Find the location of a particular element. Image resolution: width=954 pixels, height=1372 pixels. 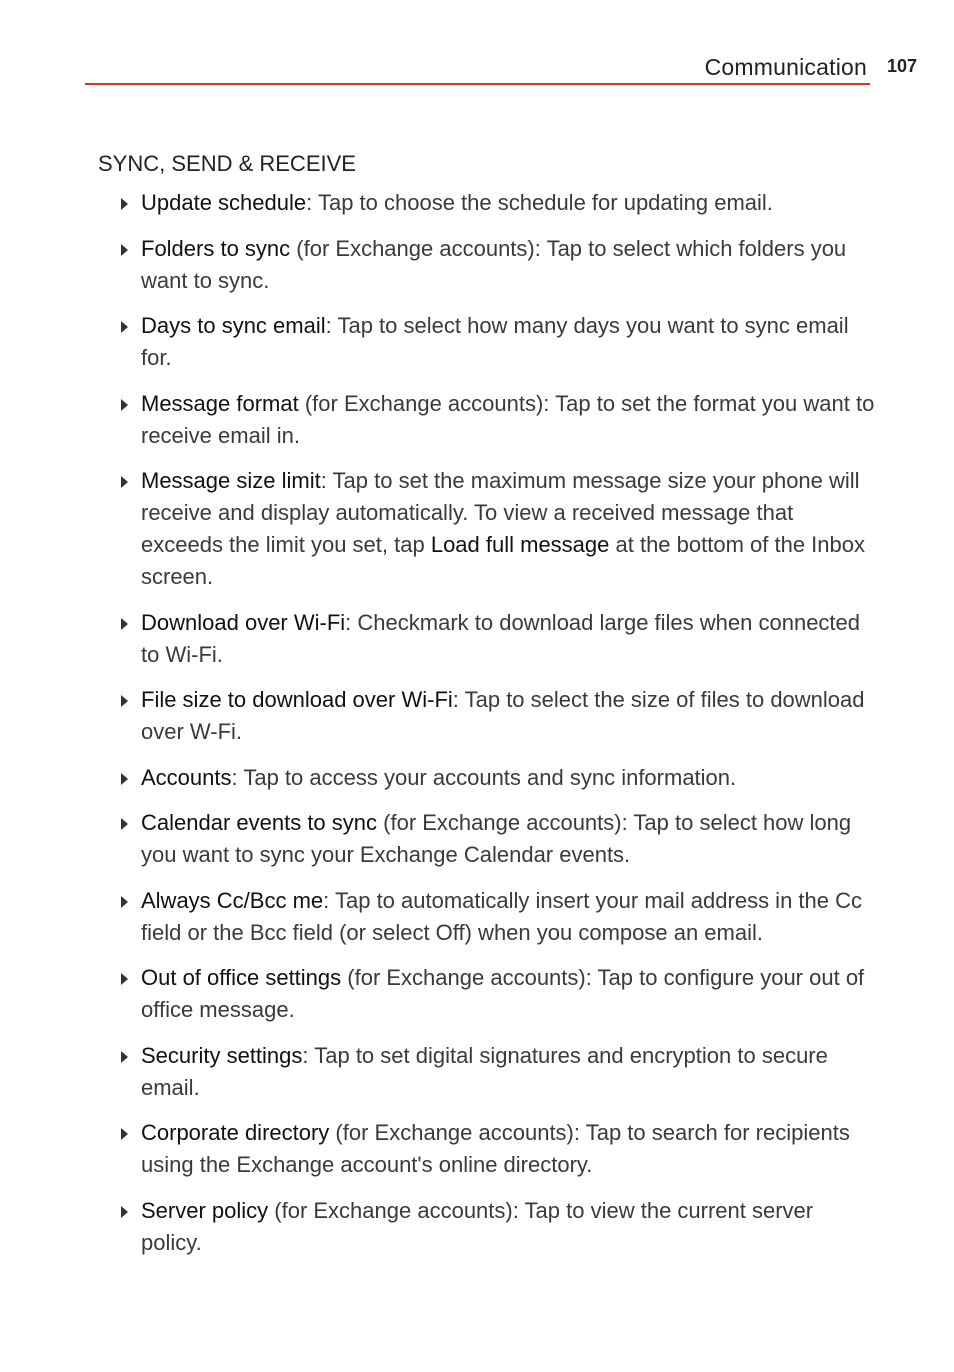

chapter-title: Communication is located at coordinates (785, 67).